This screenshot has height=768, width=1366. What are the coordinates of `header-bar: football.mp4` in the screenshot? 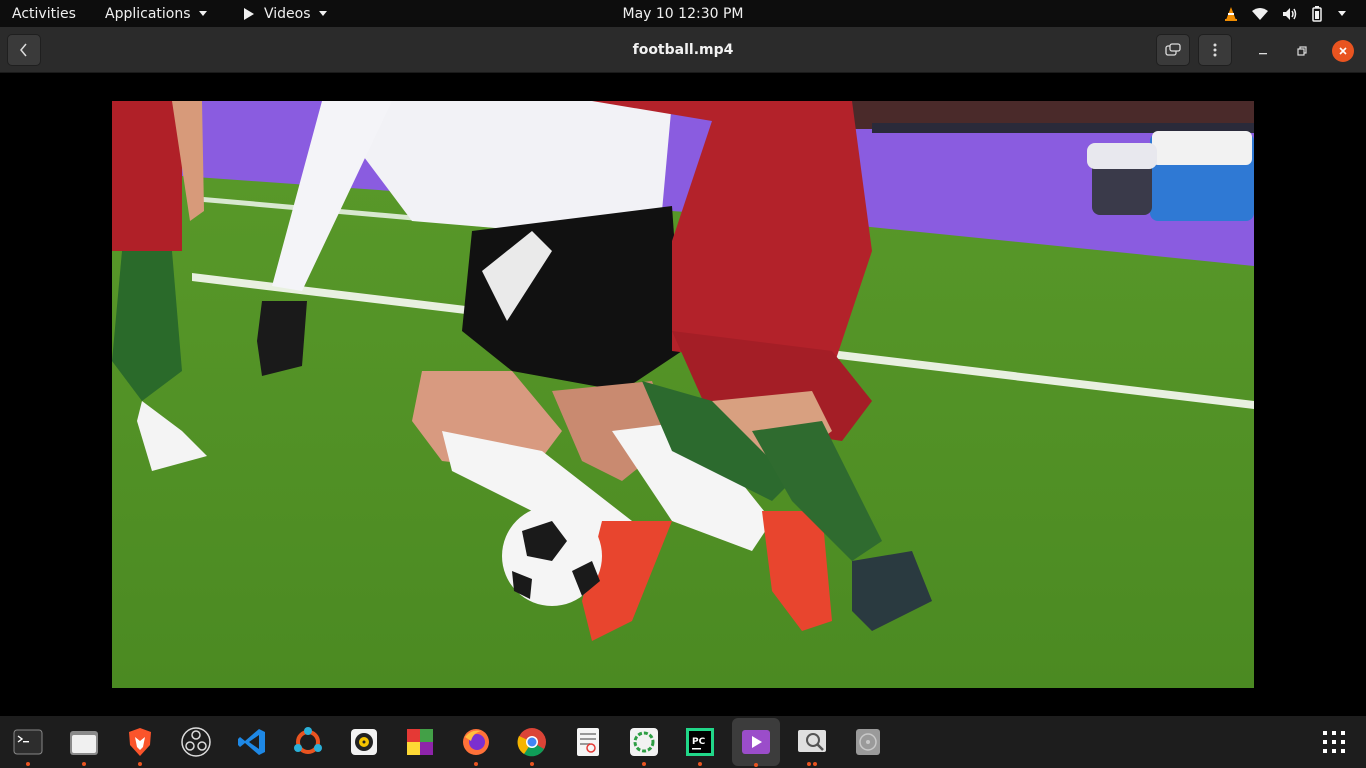 It's located at (683, 50).